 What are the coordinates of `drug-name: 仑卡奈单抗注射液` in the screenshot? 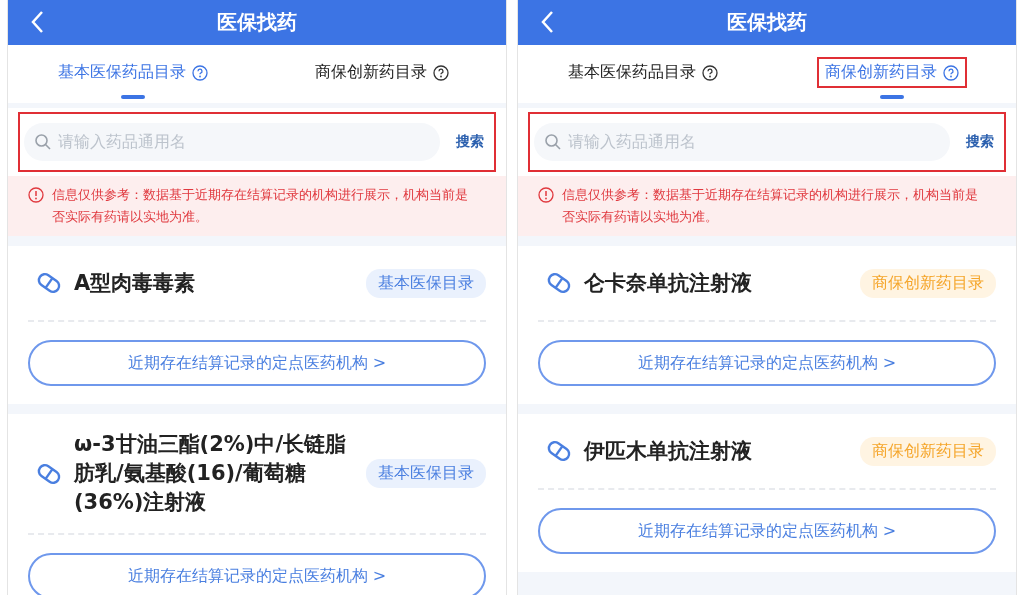 It's located at (668, 283).